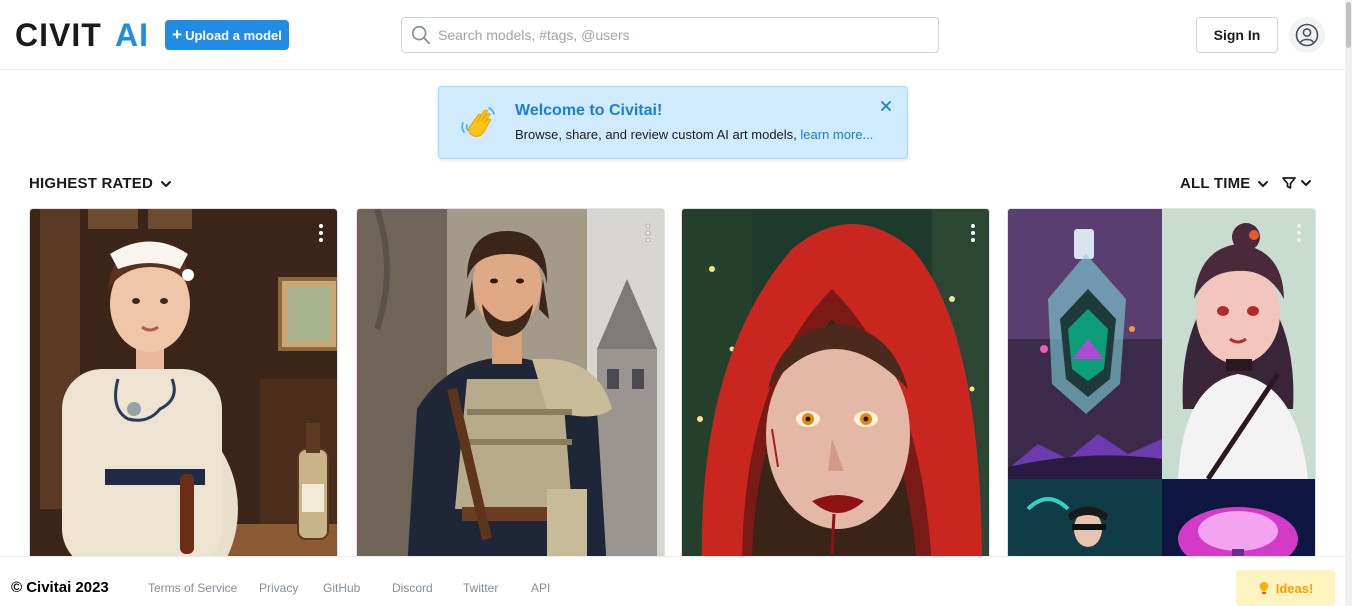  Describe the element at coordinates (886, 106) in the screenshot. I see `close-icon` at that location.